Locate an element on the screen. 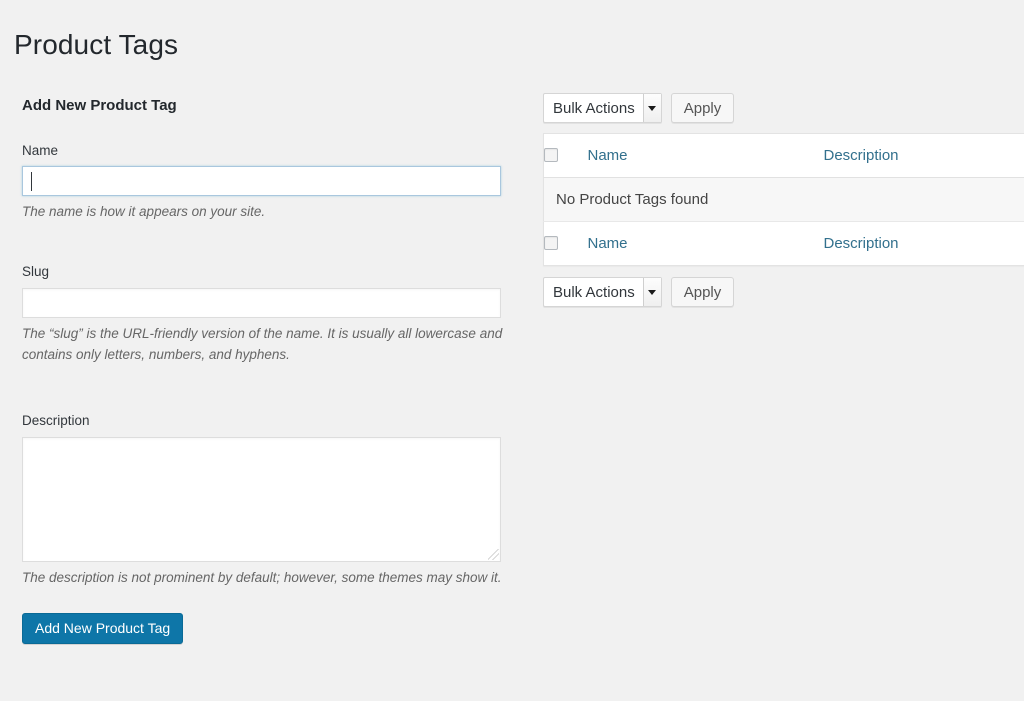  select-all-checkbox-footer is located at coordinates (551, 243).